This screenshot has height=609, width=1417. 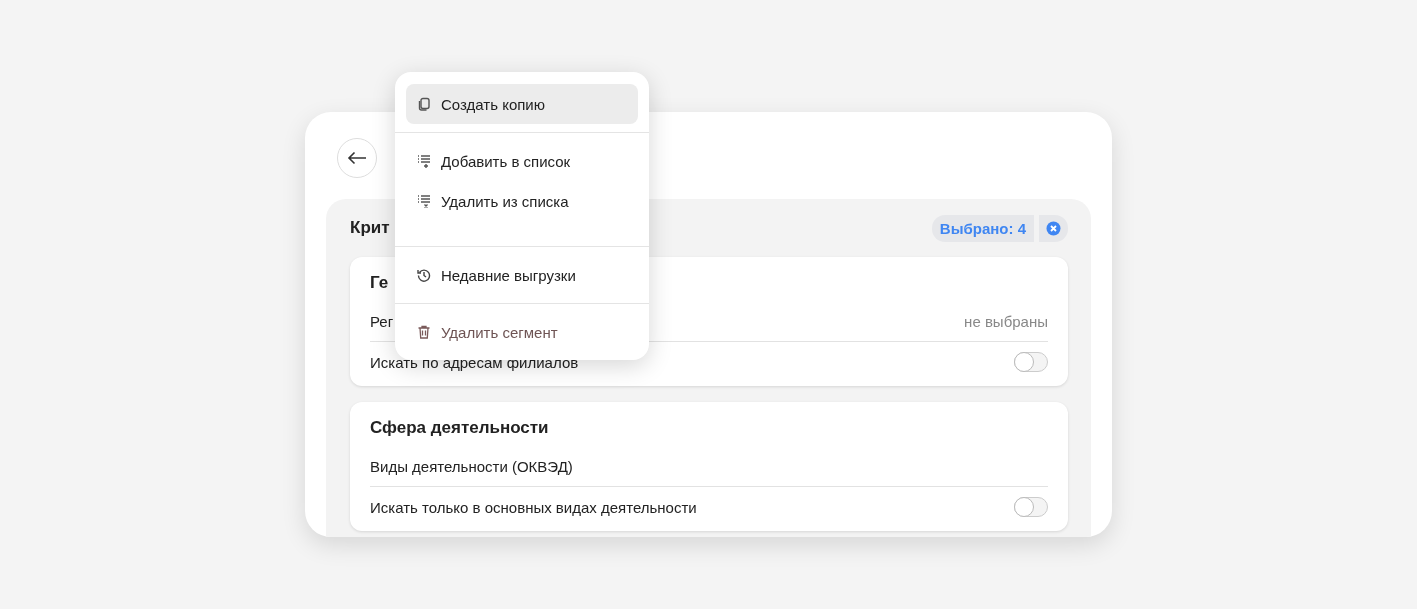 I want to click on section-title: Ге, so click(x=379, y=283).